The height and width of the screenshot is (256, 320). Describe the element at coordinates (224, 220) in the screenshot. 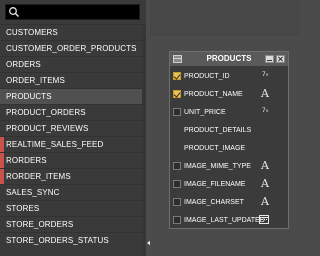

I see `column-name: IMAGE_LAST_UPDATED` at that location.